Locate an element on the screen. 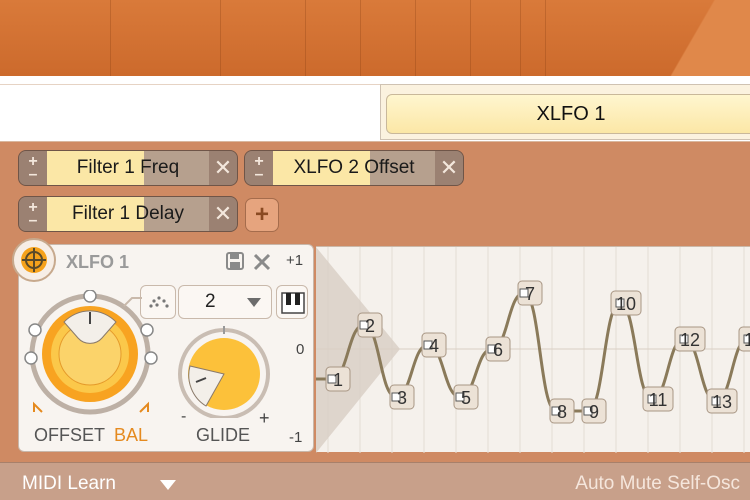  tab-xlfo-1: XLFO 1 is located at coordinates (568, 114).